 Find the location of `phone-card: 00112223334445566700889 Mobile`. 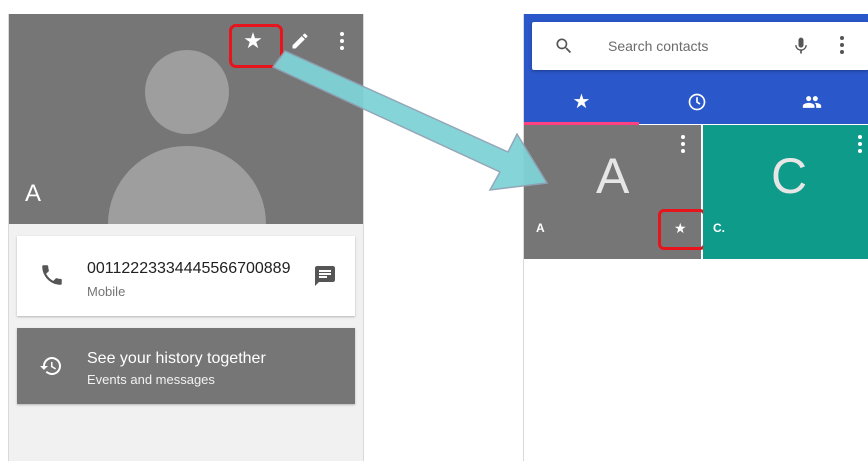

phone-card: 00112223334445566700889 Mobile is located at coordinates (186, 276).